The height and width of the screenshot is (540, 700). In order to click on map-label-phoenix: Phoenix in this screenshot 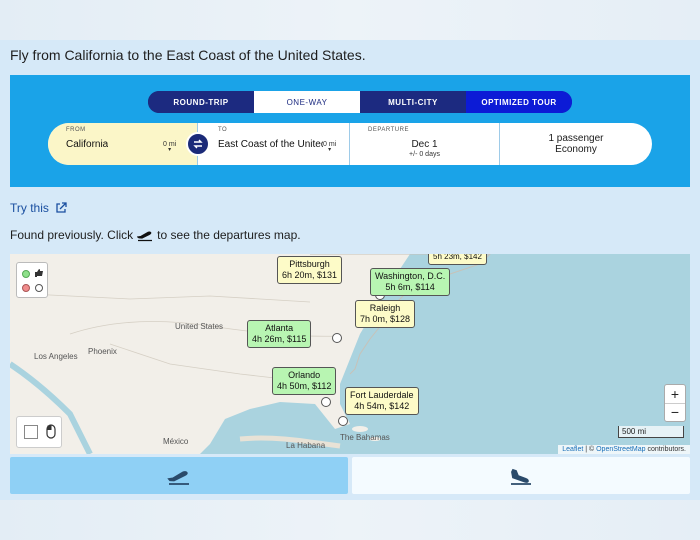, I will do `click(102, 351)`.